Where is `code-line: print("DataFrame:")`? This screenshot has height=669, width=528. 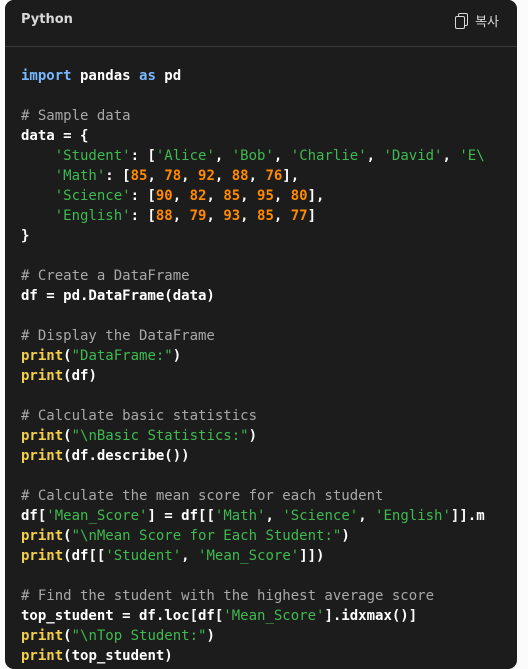 code-line: print("DataFrame:") is located at coordinates (269, 356).